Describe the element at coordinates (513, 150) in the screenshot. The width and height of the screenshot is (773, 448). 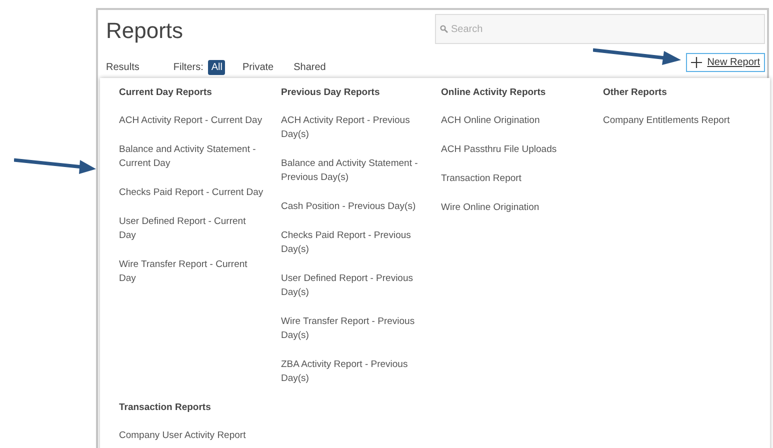
I see `report-link: ACH Passthru File Uploads` at that location.